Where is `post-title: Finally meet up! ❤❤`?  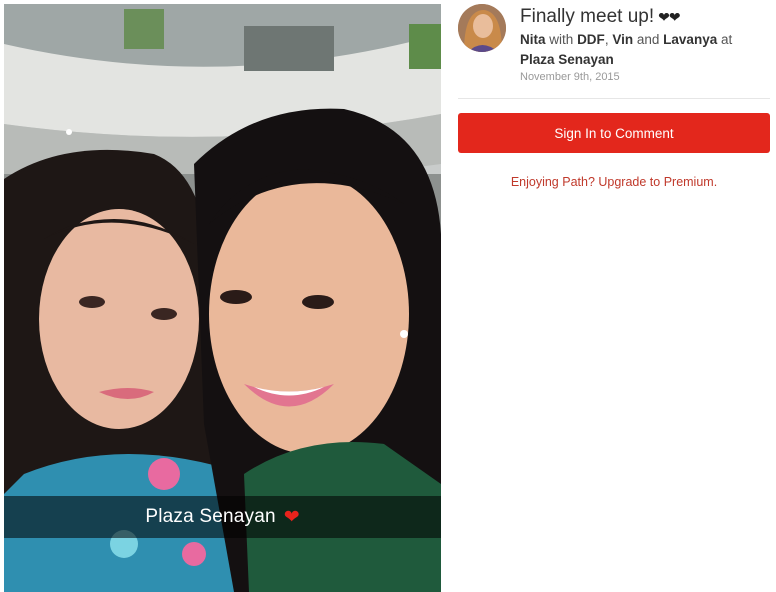 post-title: Finally meet up! ❤❤ is located at coordinates (600, 17).